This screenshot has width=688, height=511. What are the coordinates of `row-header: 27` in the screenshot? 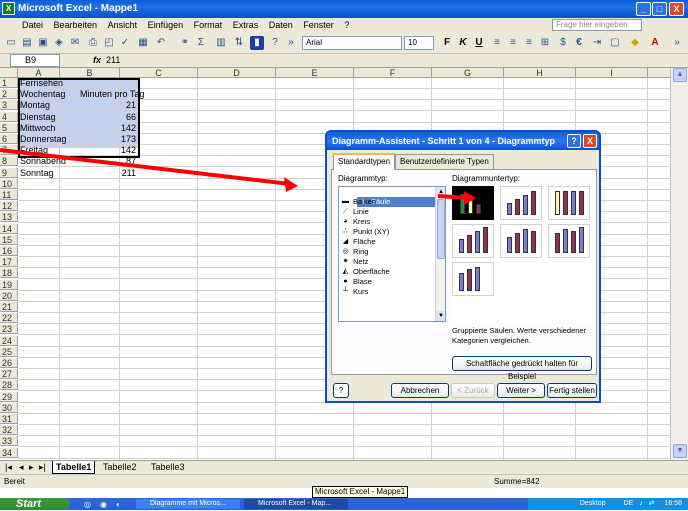 It's located at (9, 374).